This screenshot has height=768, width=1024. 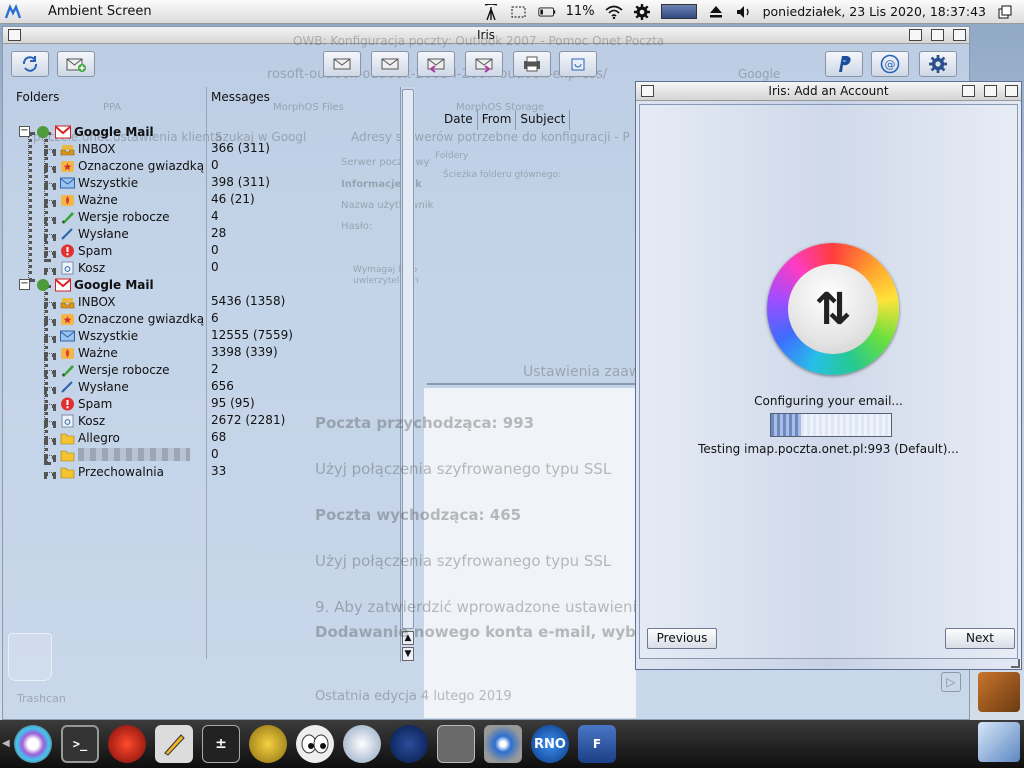 I want to click on new-mail-button, so click(x=76, y=64).